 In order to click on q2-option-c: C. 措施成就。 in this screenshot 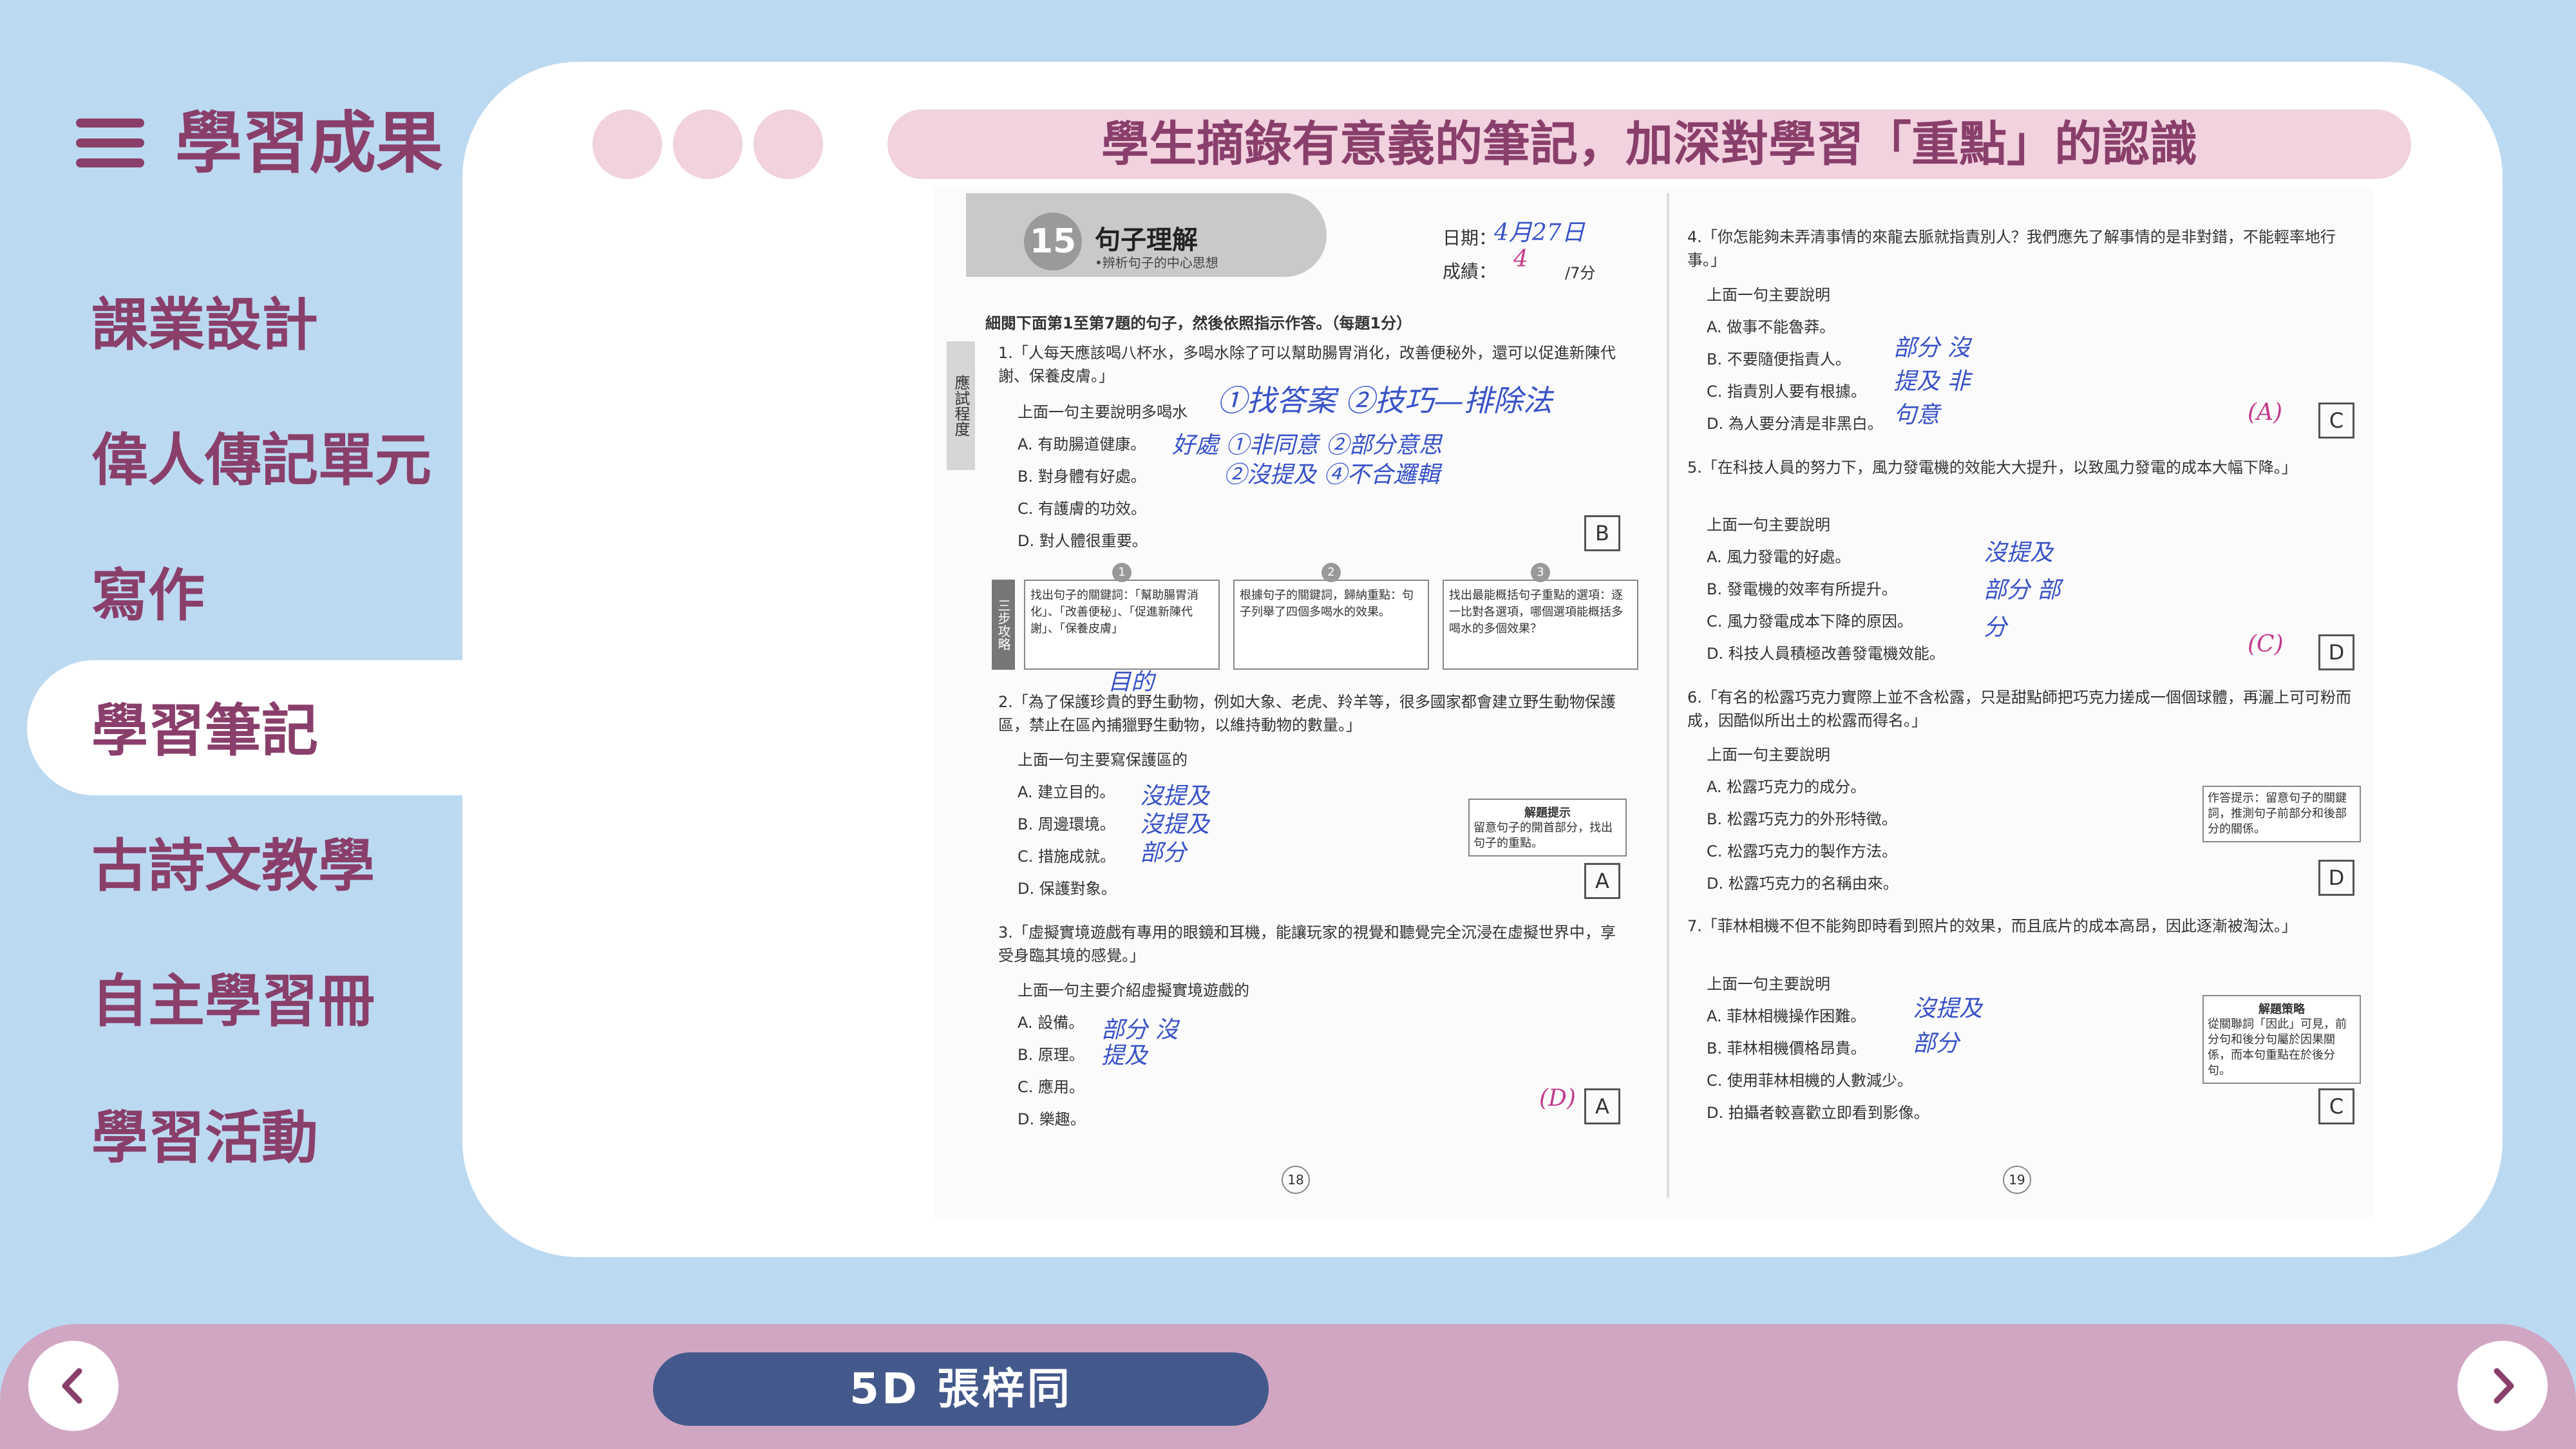, I will do `click(1067, 857)`.